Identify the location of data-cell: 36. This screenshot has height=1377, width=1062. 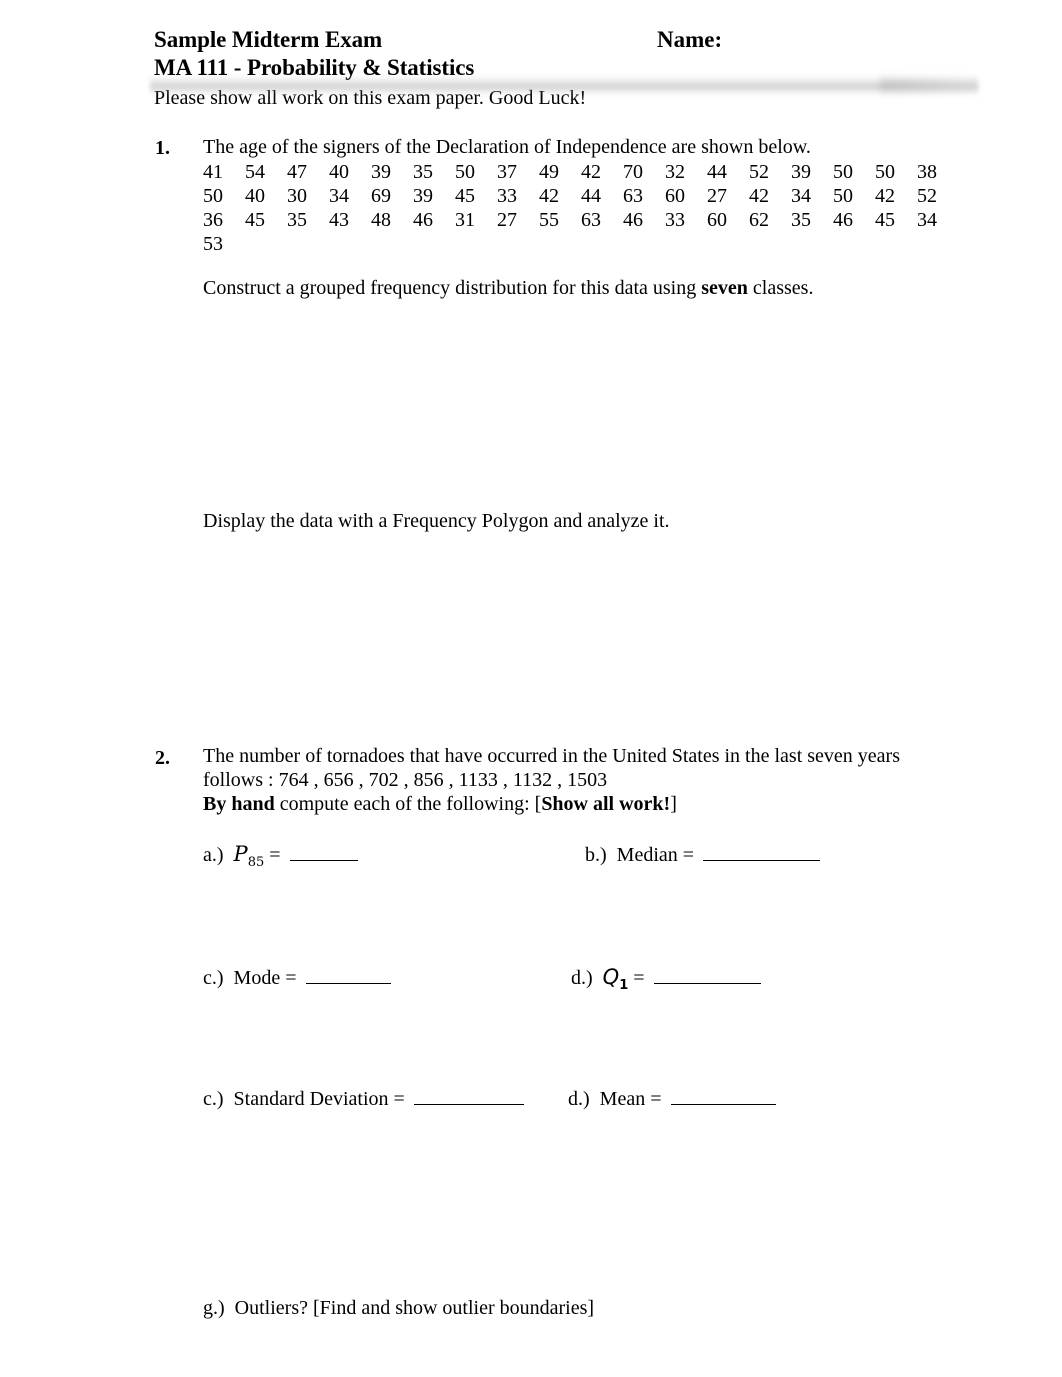
(213, 220).